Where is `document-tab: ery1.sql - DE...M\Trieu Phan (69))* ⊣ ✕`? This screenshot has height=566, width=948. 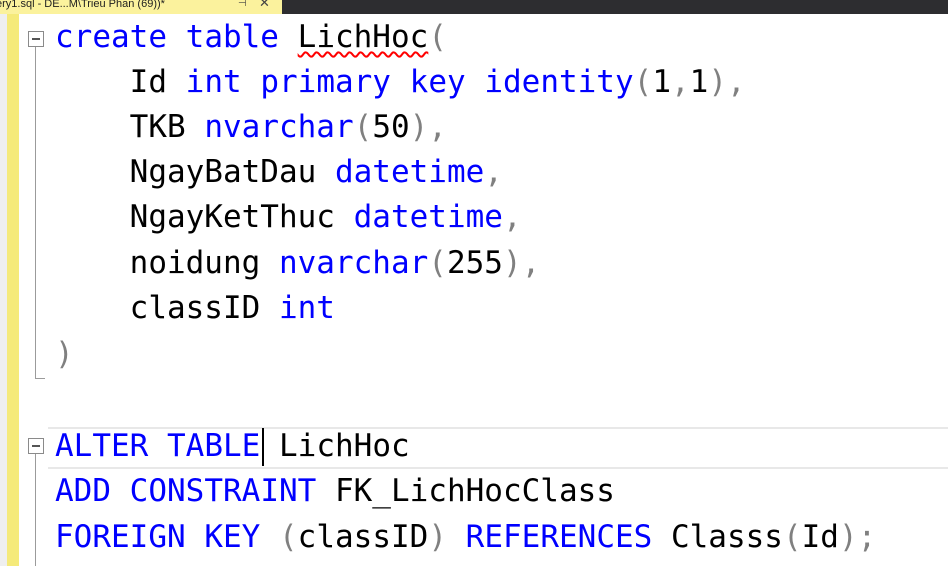
document-tab: ery1.sql - DE...M\Trieu Phan (69))* ⊣ ✕ is located at coordinates (141, 7).